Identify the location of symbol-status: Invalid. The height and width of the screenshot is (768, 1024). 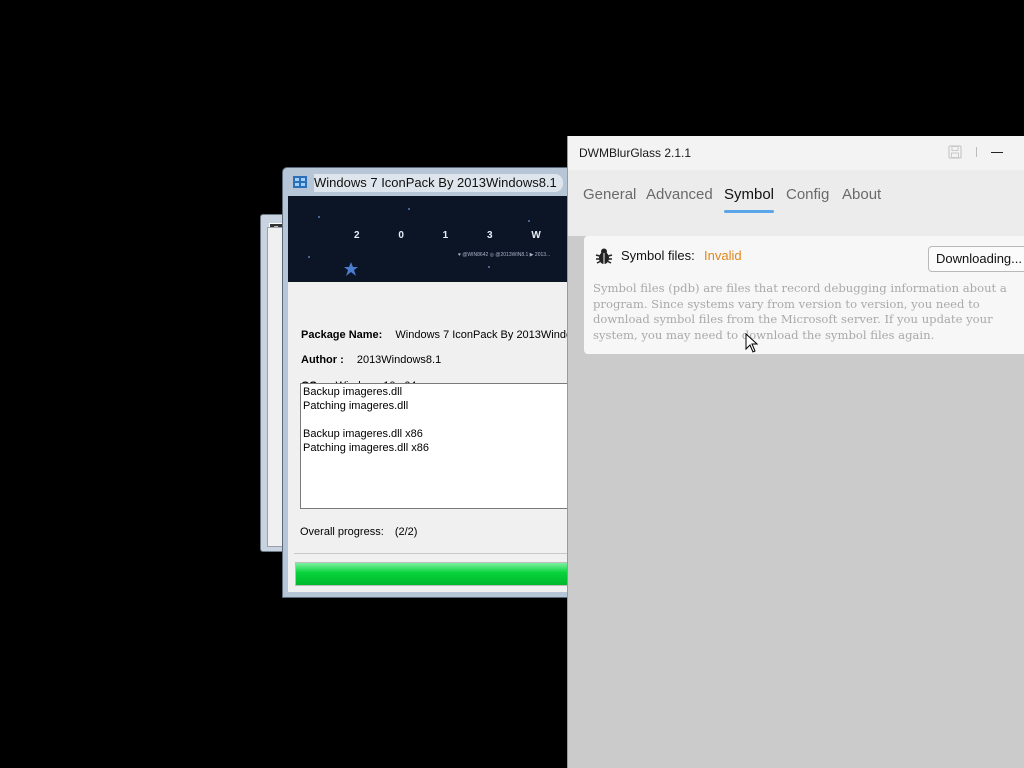
(723, 255).